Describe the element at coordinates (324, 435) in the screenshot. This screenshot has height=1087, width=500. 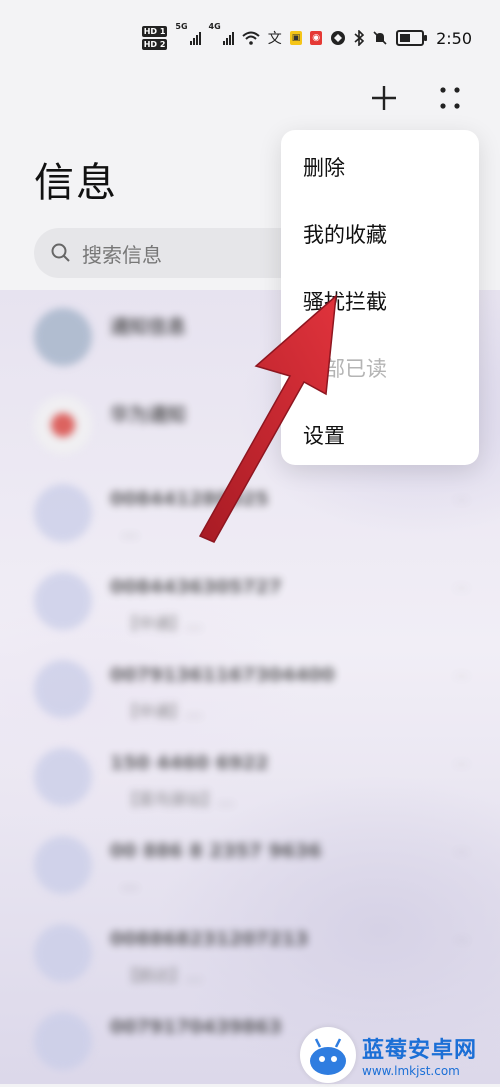
I see `menu-item-settings: 设置` at that location.